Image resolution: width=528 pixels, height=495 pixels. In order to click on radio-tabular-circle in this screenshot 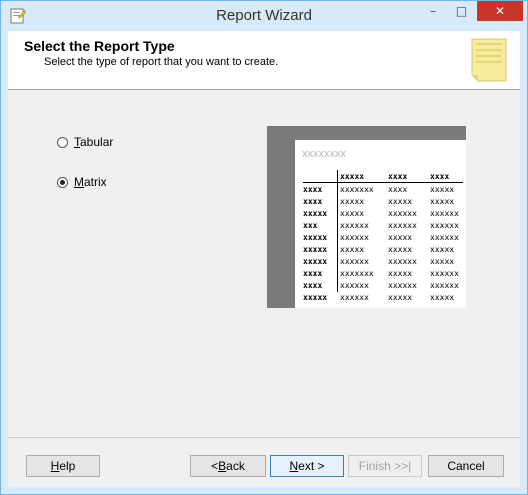, I will do `click(62, 142)`.